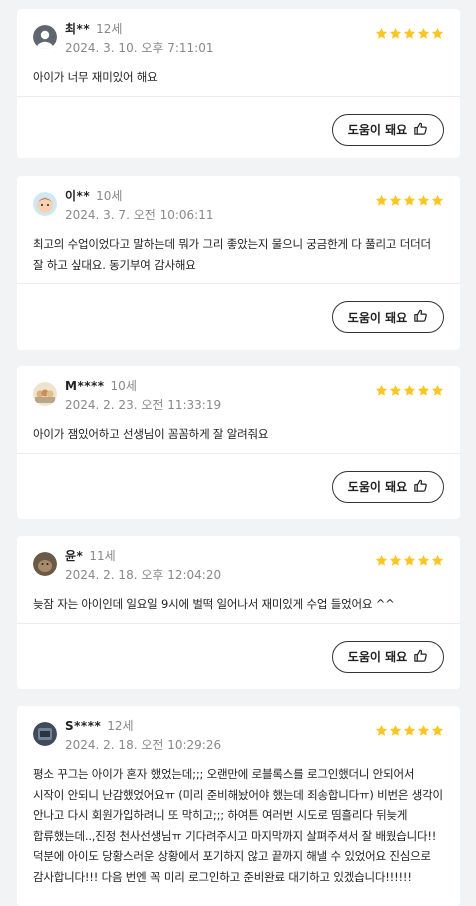 The height and width of the screenshot is (906, 476). I want to click on reviewer-name: M****, so click(85, 386).